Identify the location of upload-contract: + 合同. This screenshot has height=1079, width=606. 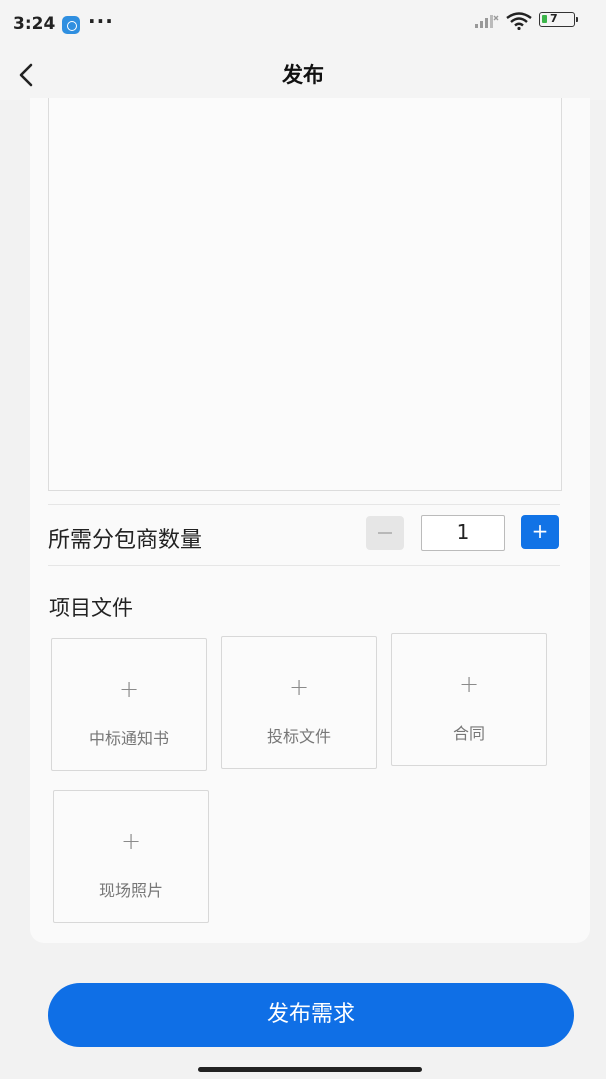
(469, 699).